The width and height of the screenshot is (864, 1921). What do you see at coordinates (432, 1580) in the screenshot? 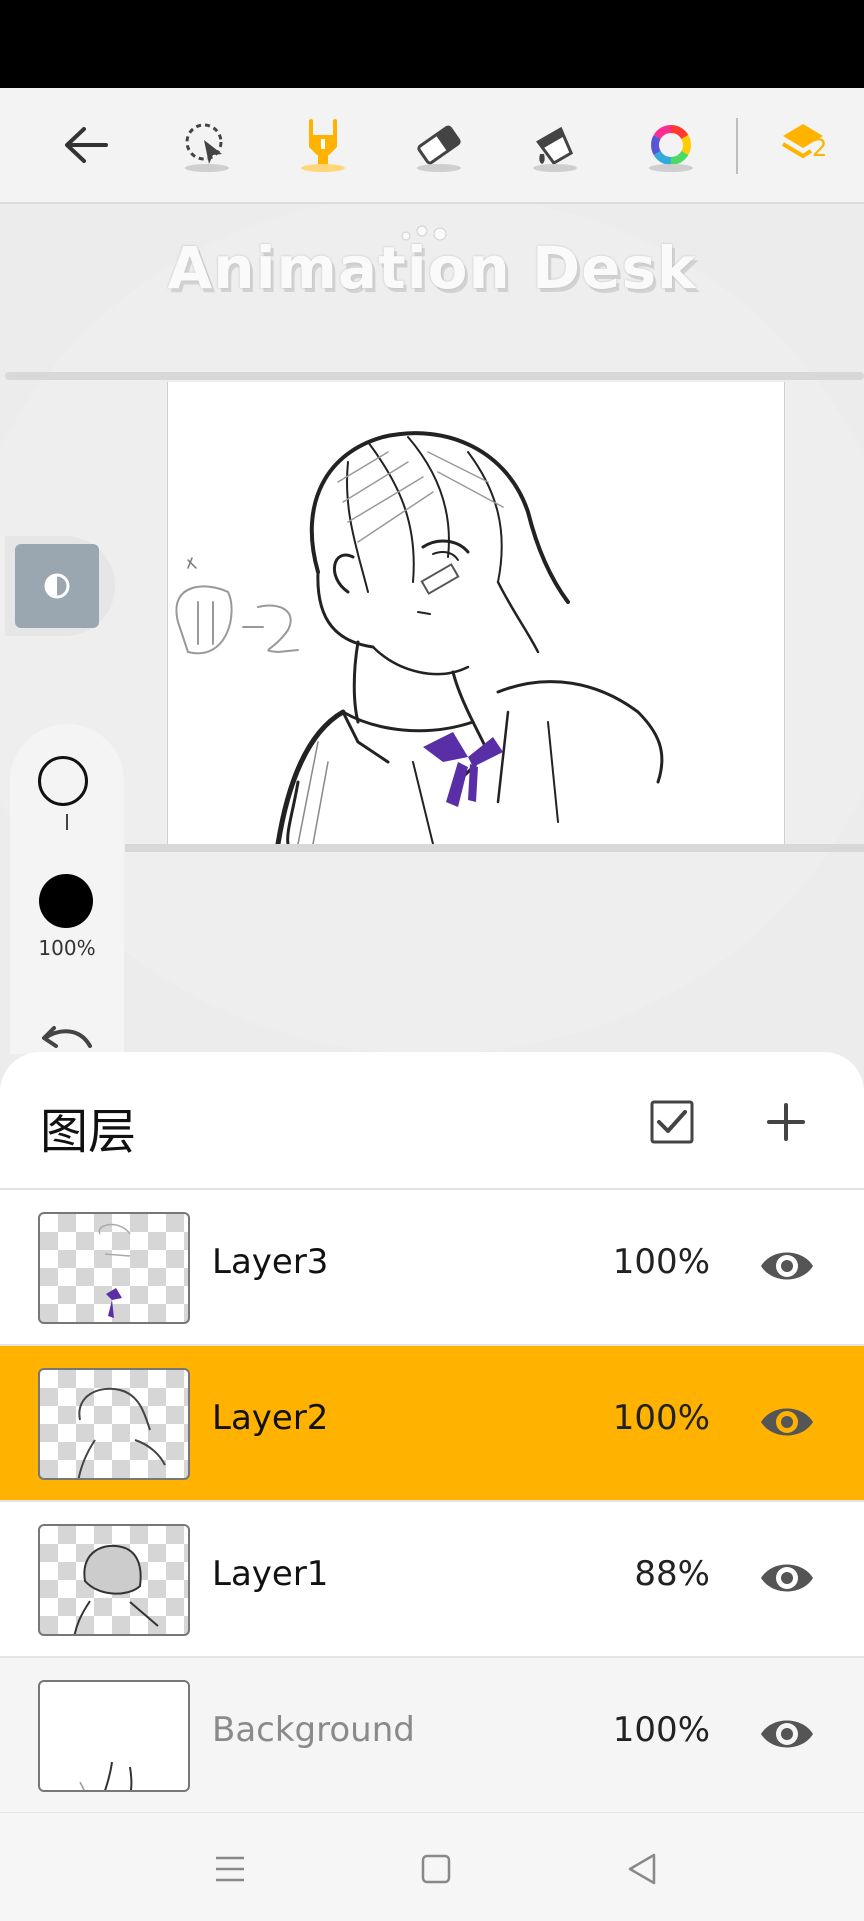
I see `layer-row-layer1: Layer1 88%` at bounding box center [432, 1580].